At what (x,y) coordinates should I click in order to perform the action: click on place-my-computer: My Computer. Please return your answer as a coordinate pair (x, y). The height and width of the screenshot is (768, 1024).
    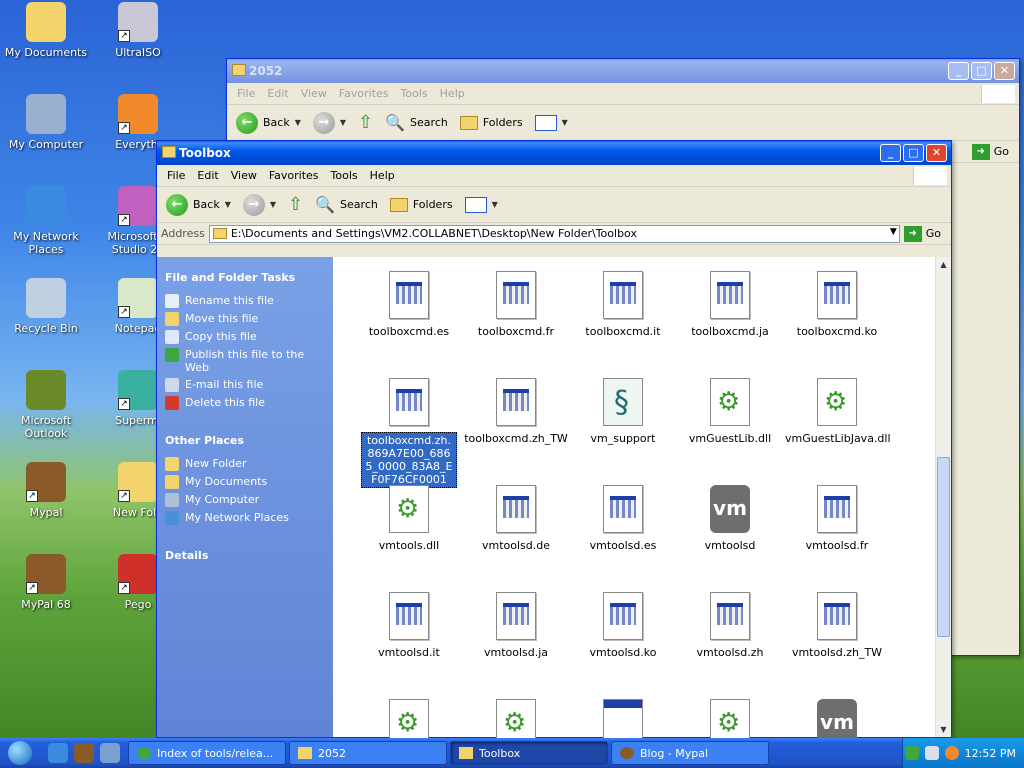
    Looking at the image, I should click on (245, 500).